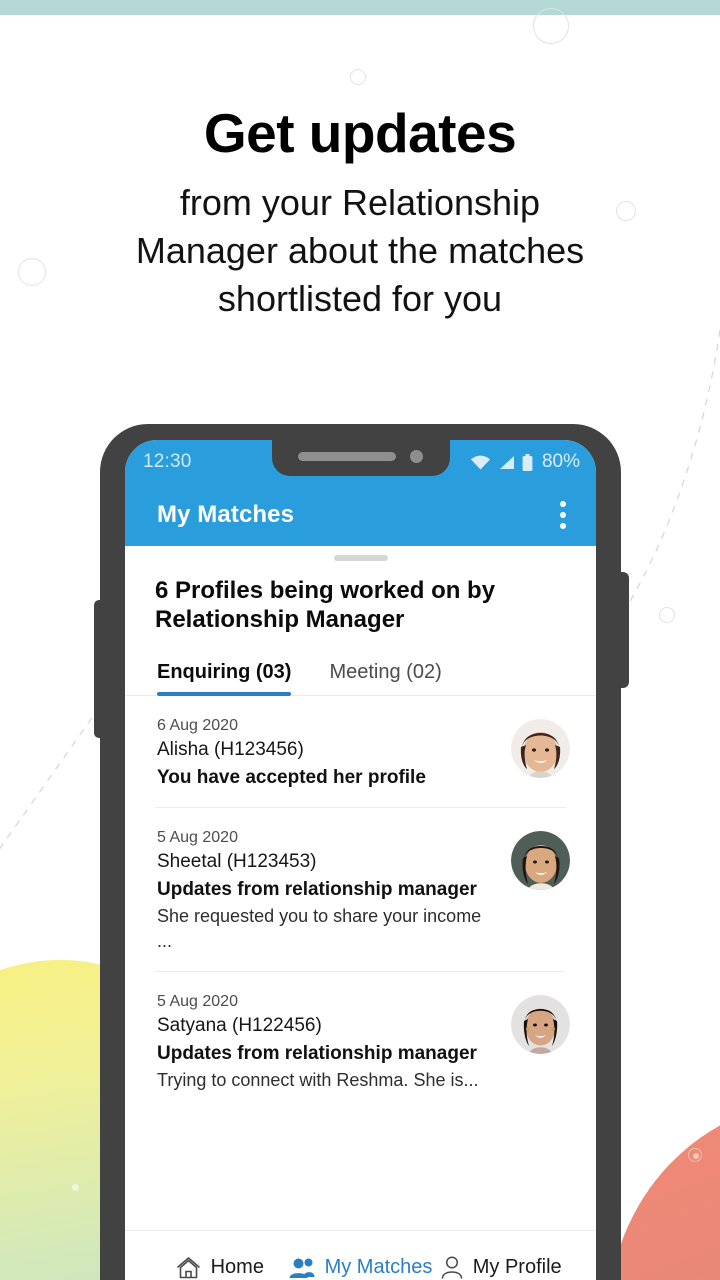  What do you see at coordinates (360, 7) in the screenshot?
I see `top-teal-band` at bounding box center [360, 7].